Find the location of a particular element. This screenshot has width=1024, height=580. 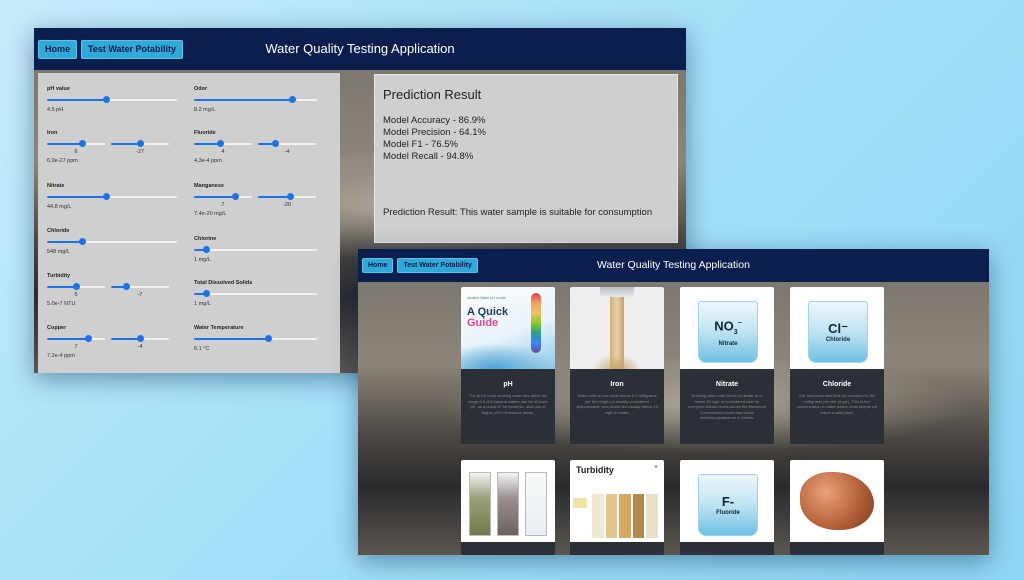

glass-green-graphic is located at coordinates (480, 504).